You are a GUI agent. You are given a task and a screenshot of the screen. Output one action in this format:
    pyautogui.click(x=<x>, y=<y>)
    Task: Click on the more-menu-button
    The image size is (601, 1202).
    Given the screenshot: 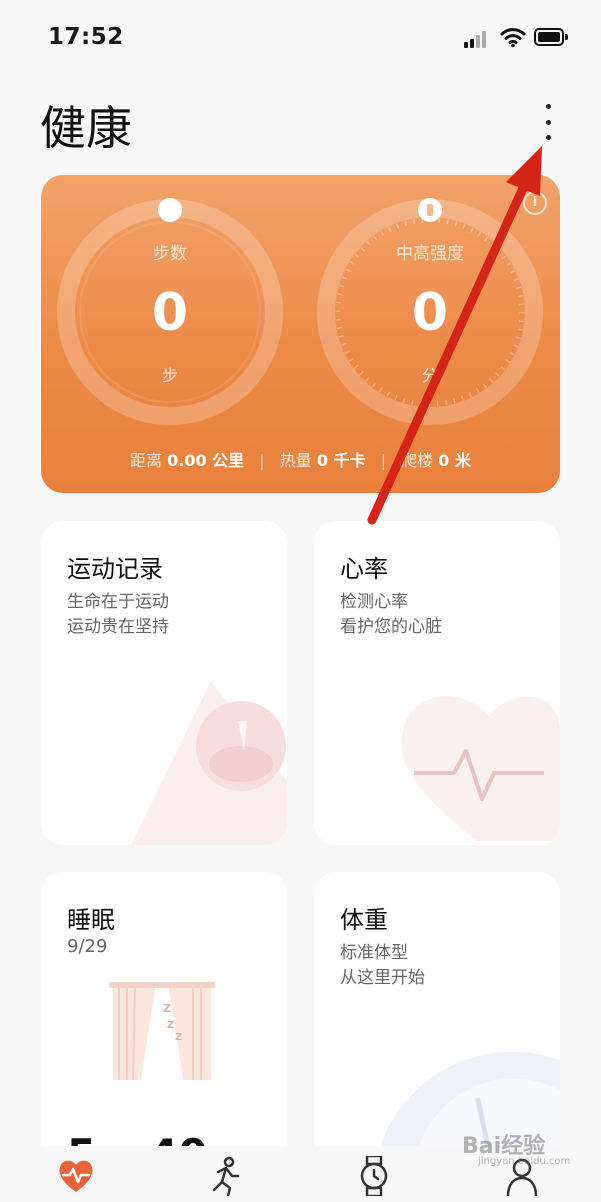 What is the action you would take?
    pyautogui.click(x=548, y=122)
    